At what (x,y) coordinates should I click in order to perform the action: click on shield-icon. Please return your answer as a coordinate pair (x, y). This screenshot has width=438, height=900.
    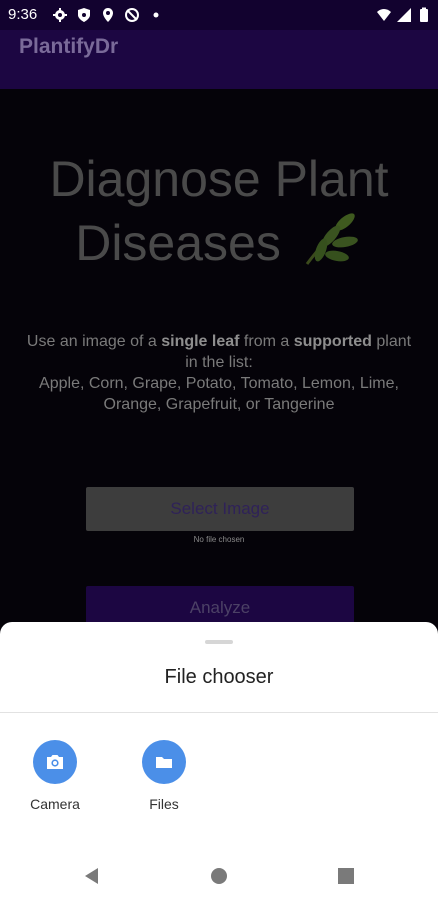
    Looking at the image, I should click on (84, 15).